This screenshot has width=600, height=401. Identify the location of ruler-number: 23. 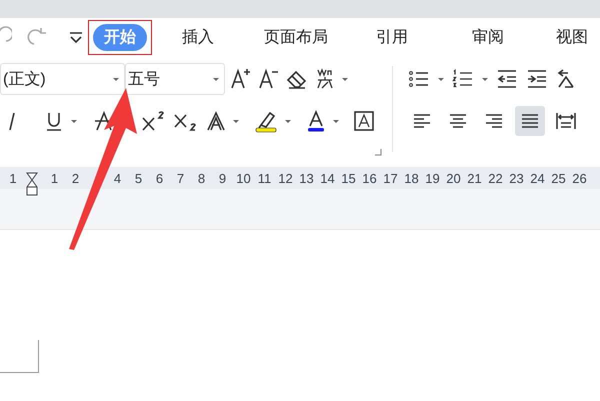
(516, 178).